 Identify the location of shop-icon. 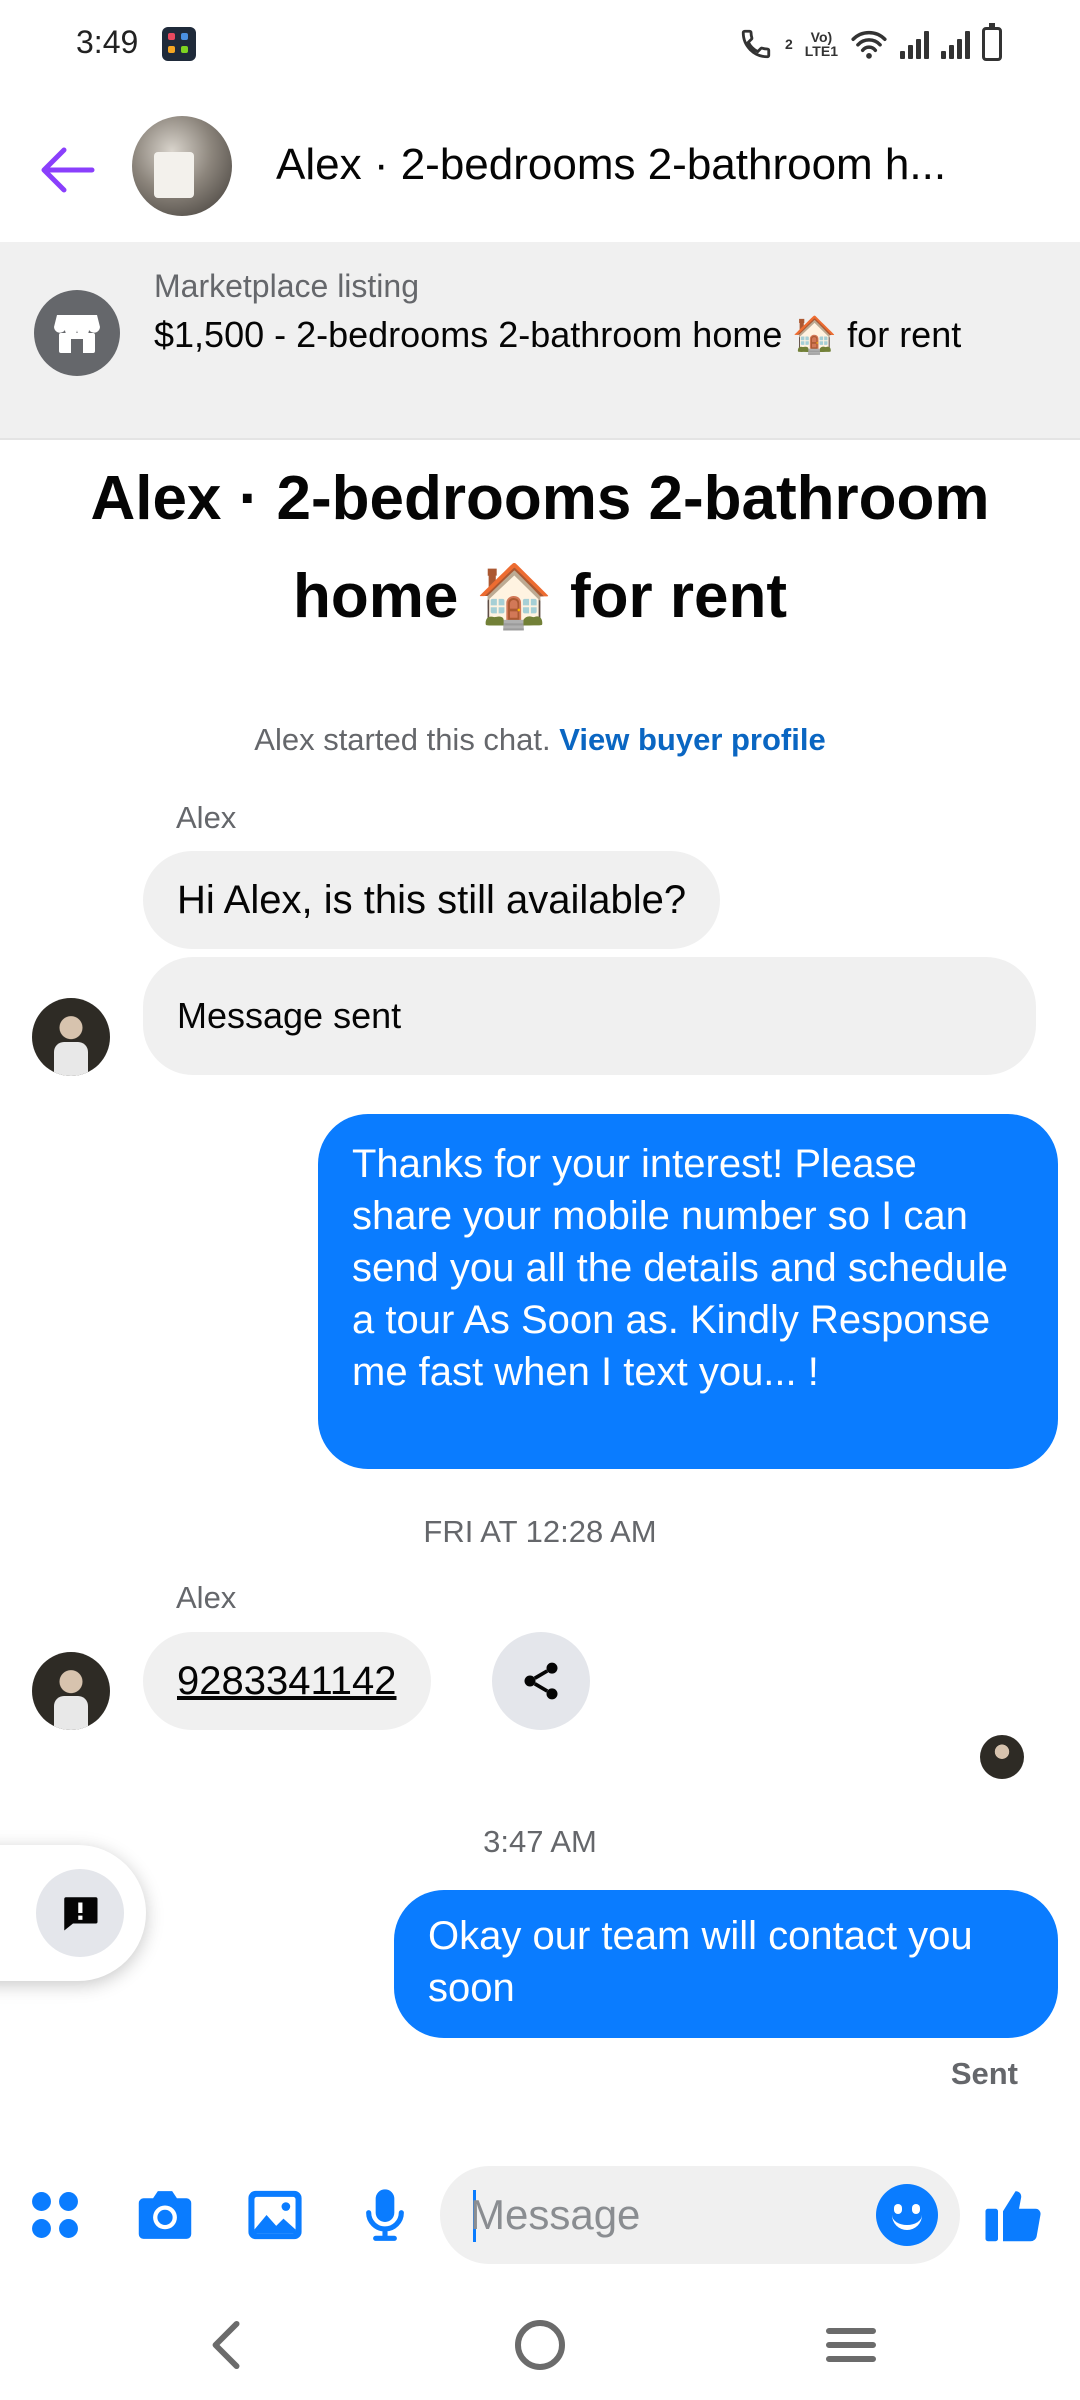
(77, 333).